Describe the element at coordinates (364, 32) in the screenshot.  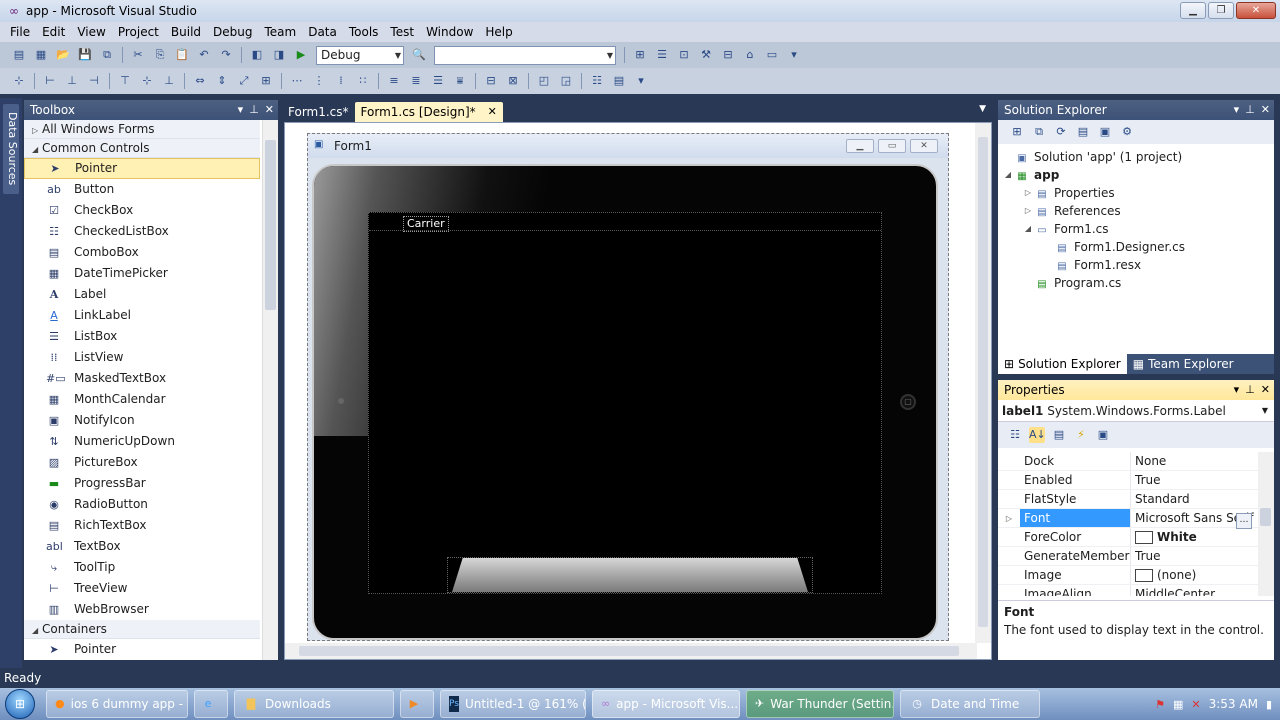
I see `menu-tools: Tools` at that location.